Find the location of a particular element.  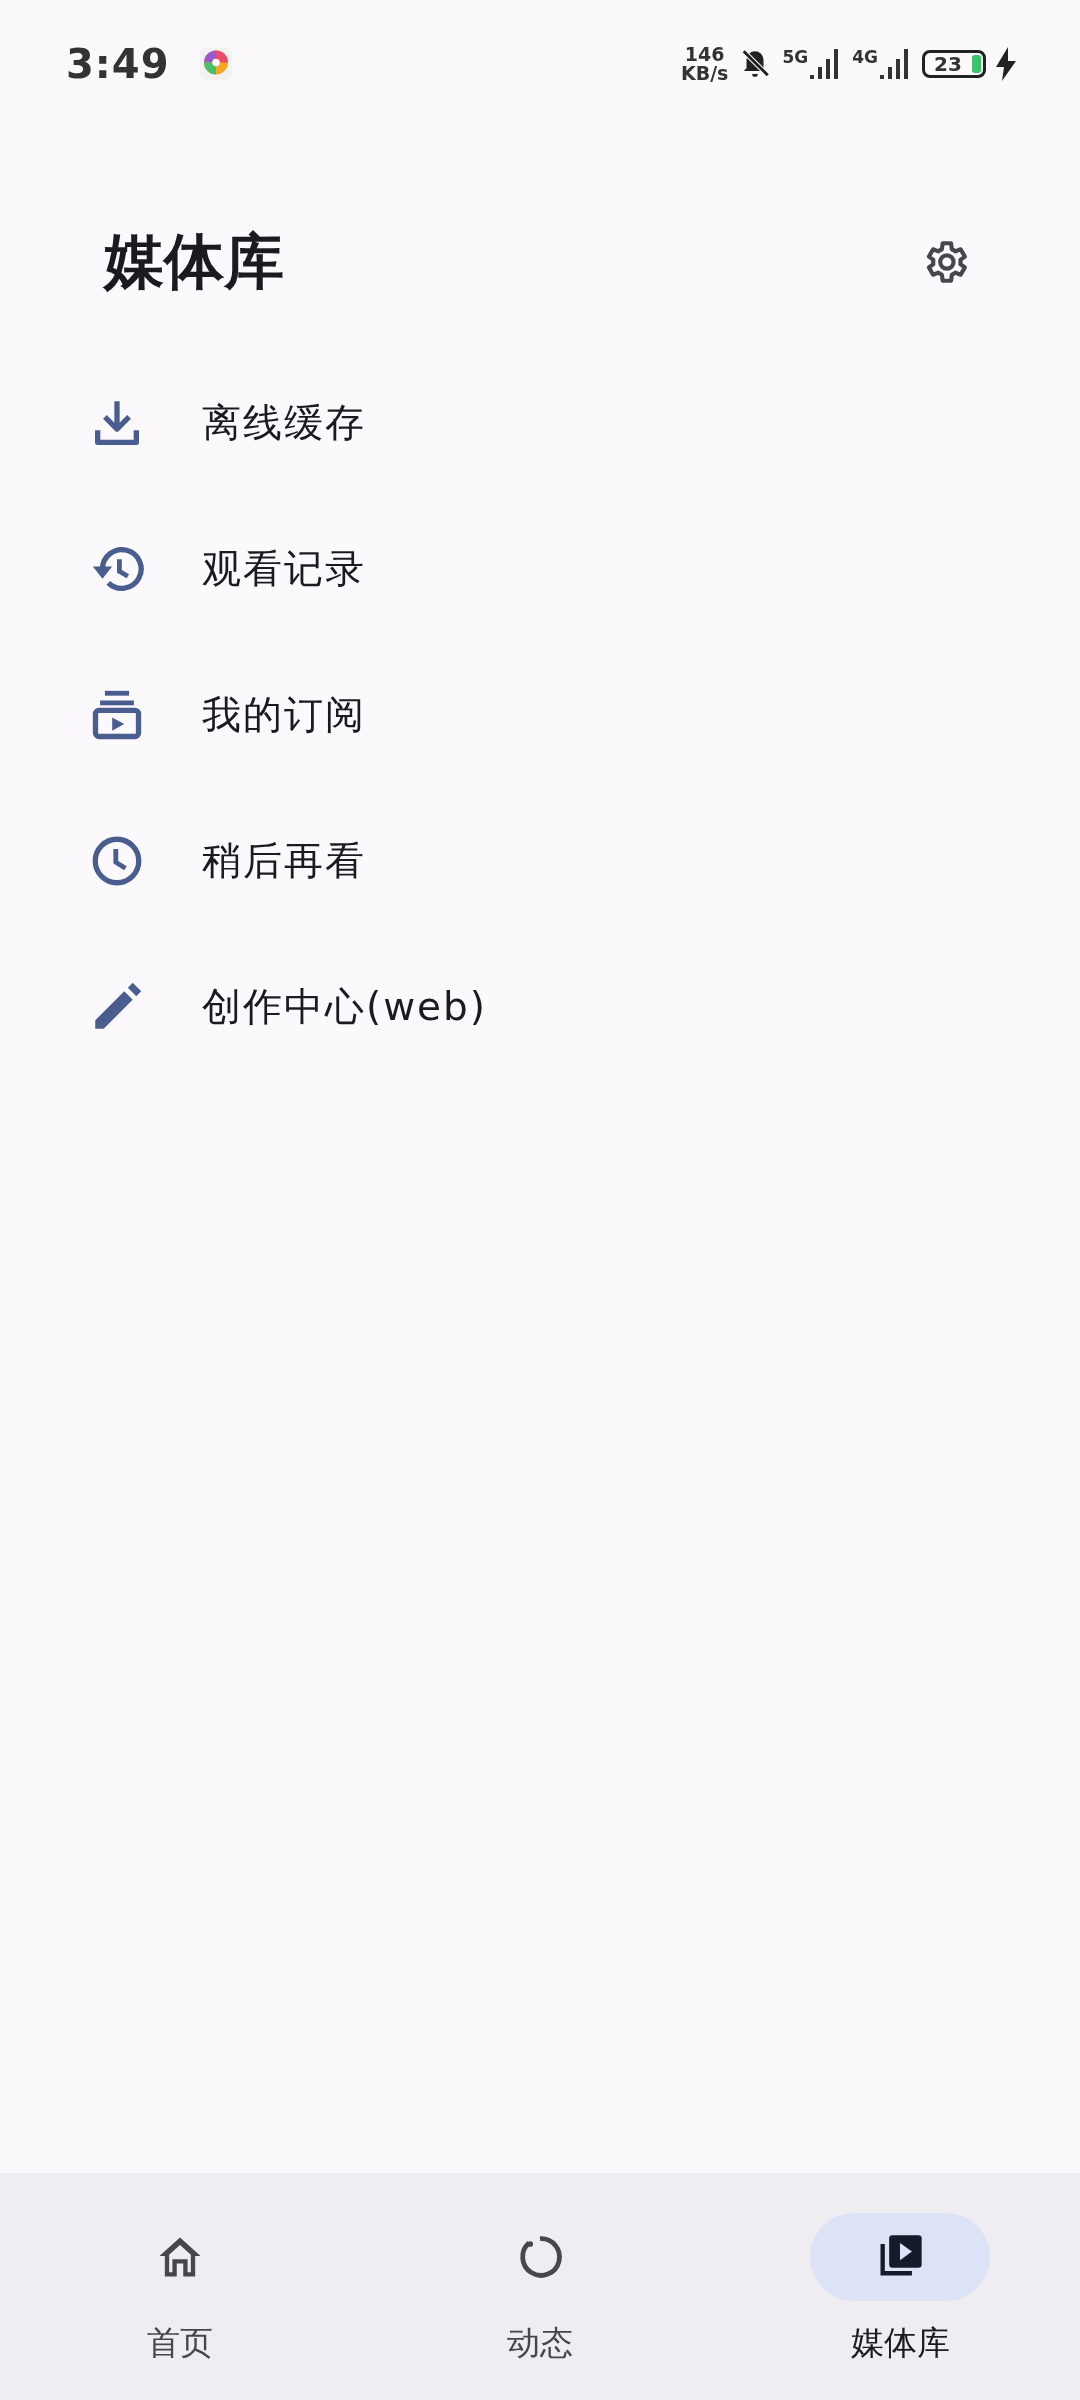

menu-item: 离线缓存 is located at coordinates (540, 423).